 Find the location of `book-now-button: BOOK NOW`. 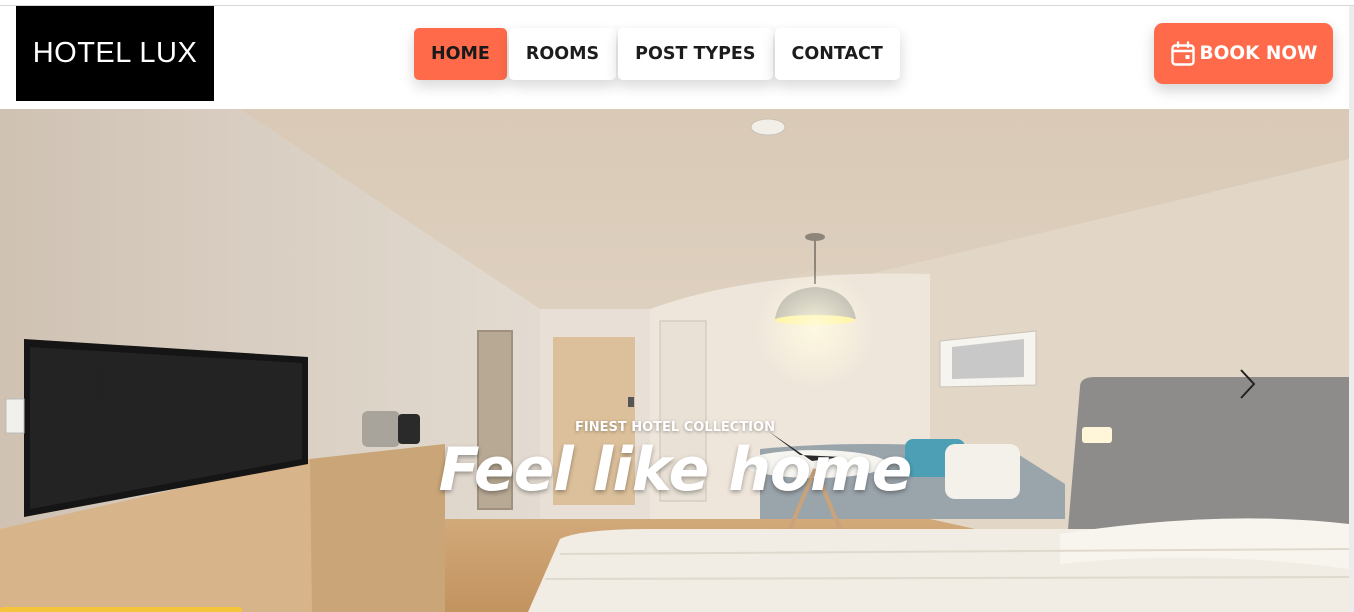

book-now-button: BOOK NOW is located at coordinates (1243, 53).